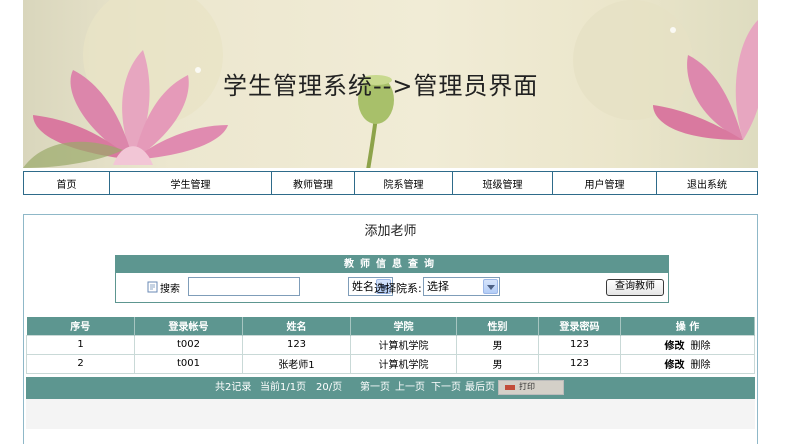  I want to click on pager-total: 共2记录, so click(233, 387).